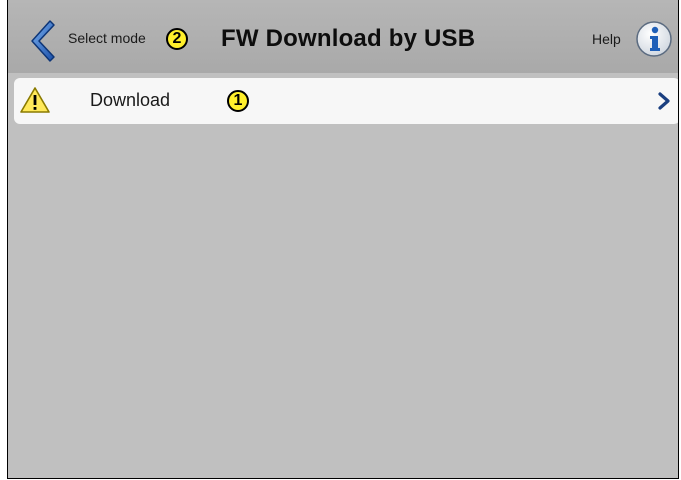  What do you see at coordinates (606, 39) in the screenshot?
I see `help-button-label: Help` at bounding box center [606, 39].